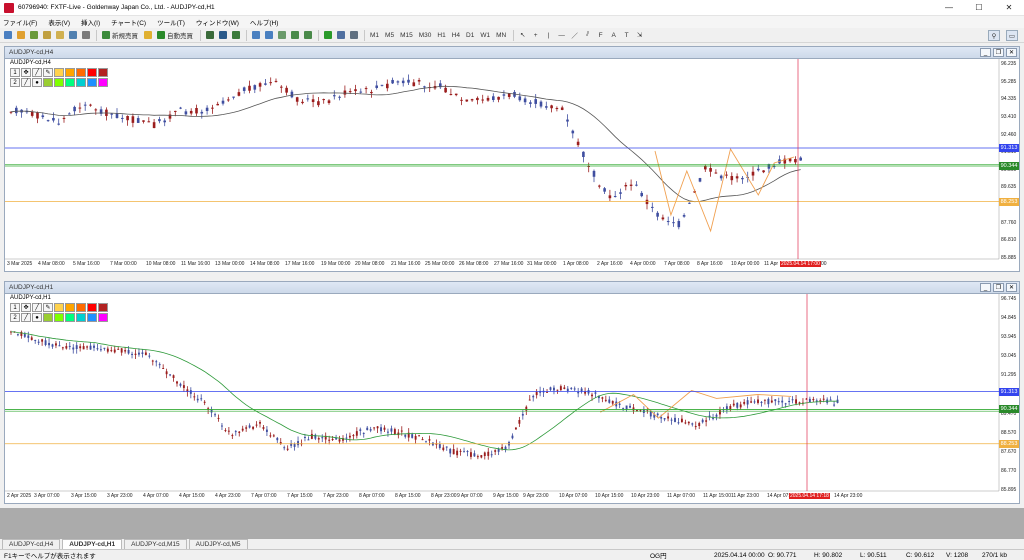 This screenshot has height=560, width=1024. What do you see at coordinates (72, 35) in the screenshot?
I see `terminal-icon` at bounding box center [72, 35].